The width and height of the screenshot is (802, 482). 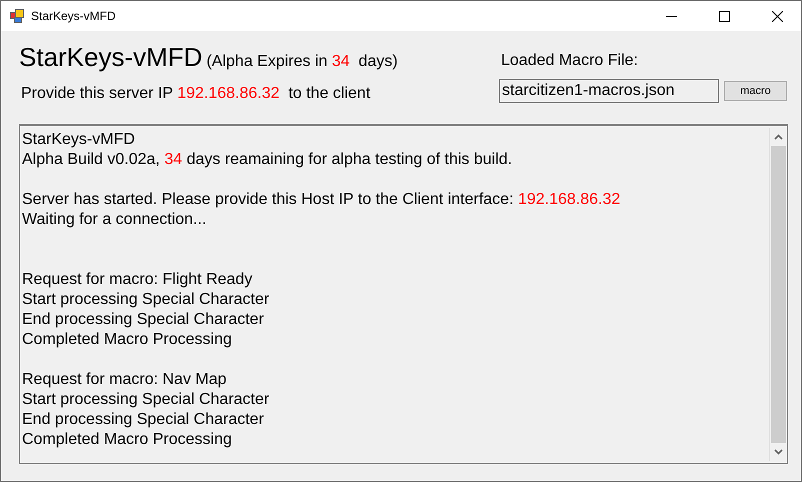 I want to click on maximize-icon, so click(x=724, y=16).